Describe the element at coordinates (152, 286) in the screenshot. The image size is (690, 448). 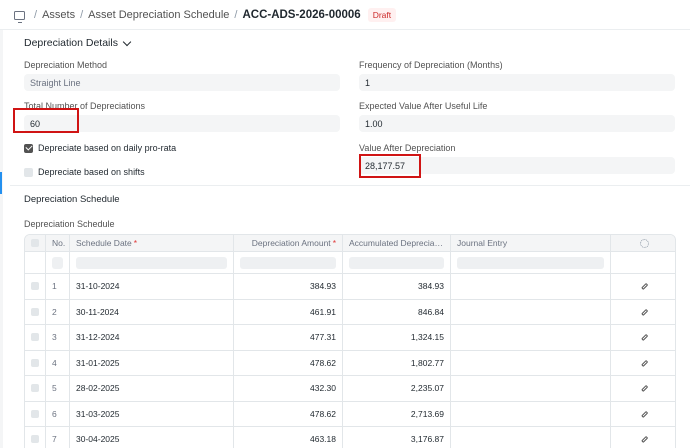
I see `row-schedule-date: 31-10-2024` at that location.